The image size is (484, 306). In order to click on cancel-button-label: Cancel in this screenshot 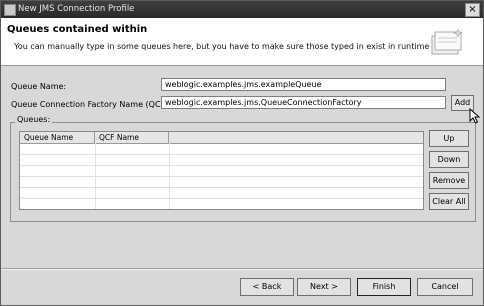, I will do `click(445, 286)`.